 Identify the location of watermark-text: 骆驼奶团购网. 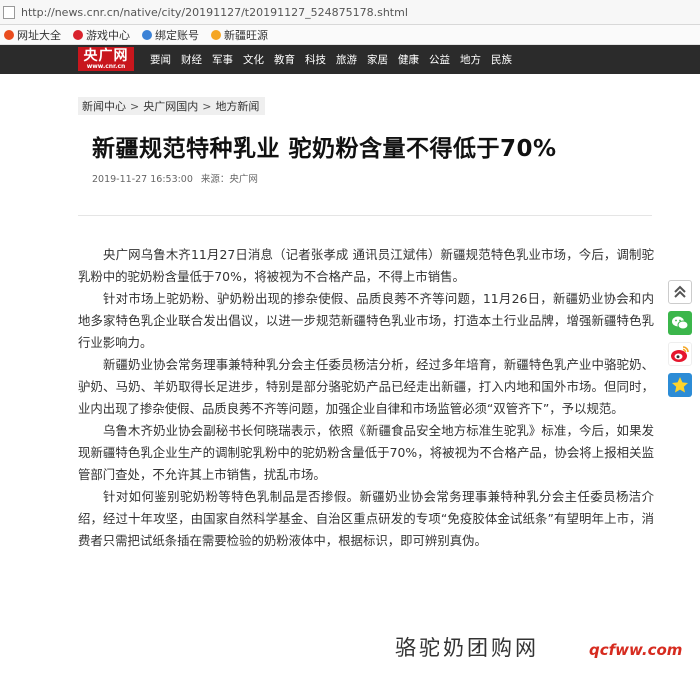
(467, 648).